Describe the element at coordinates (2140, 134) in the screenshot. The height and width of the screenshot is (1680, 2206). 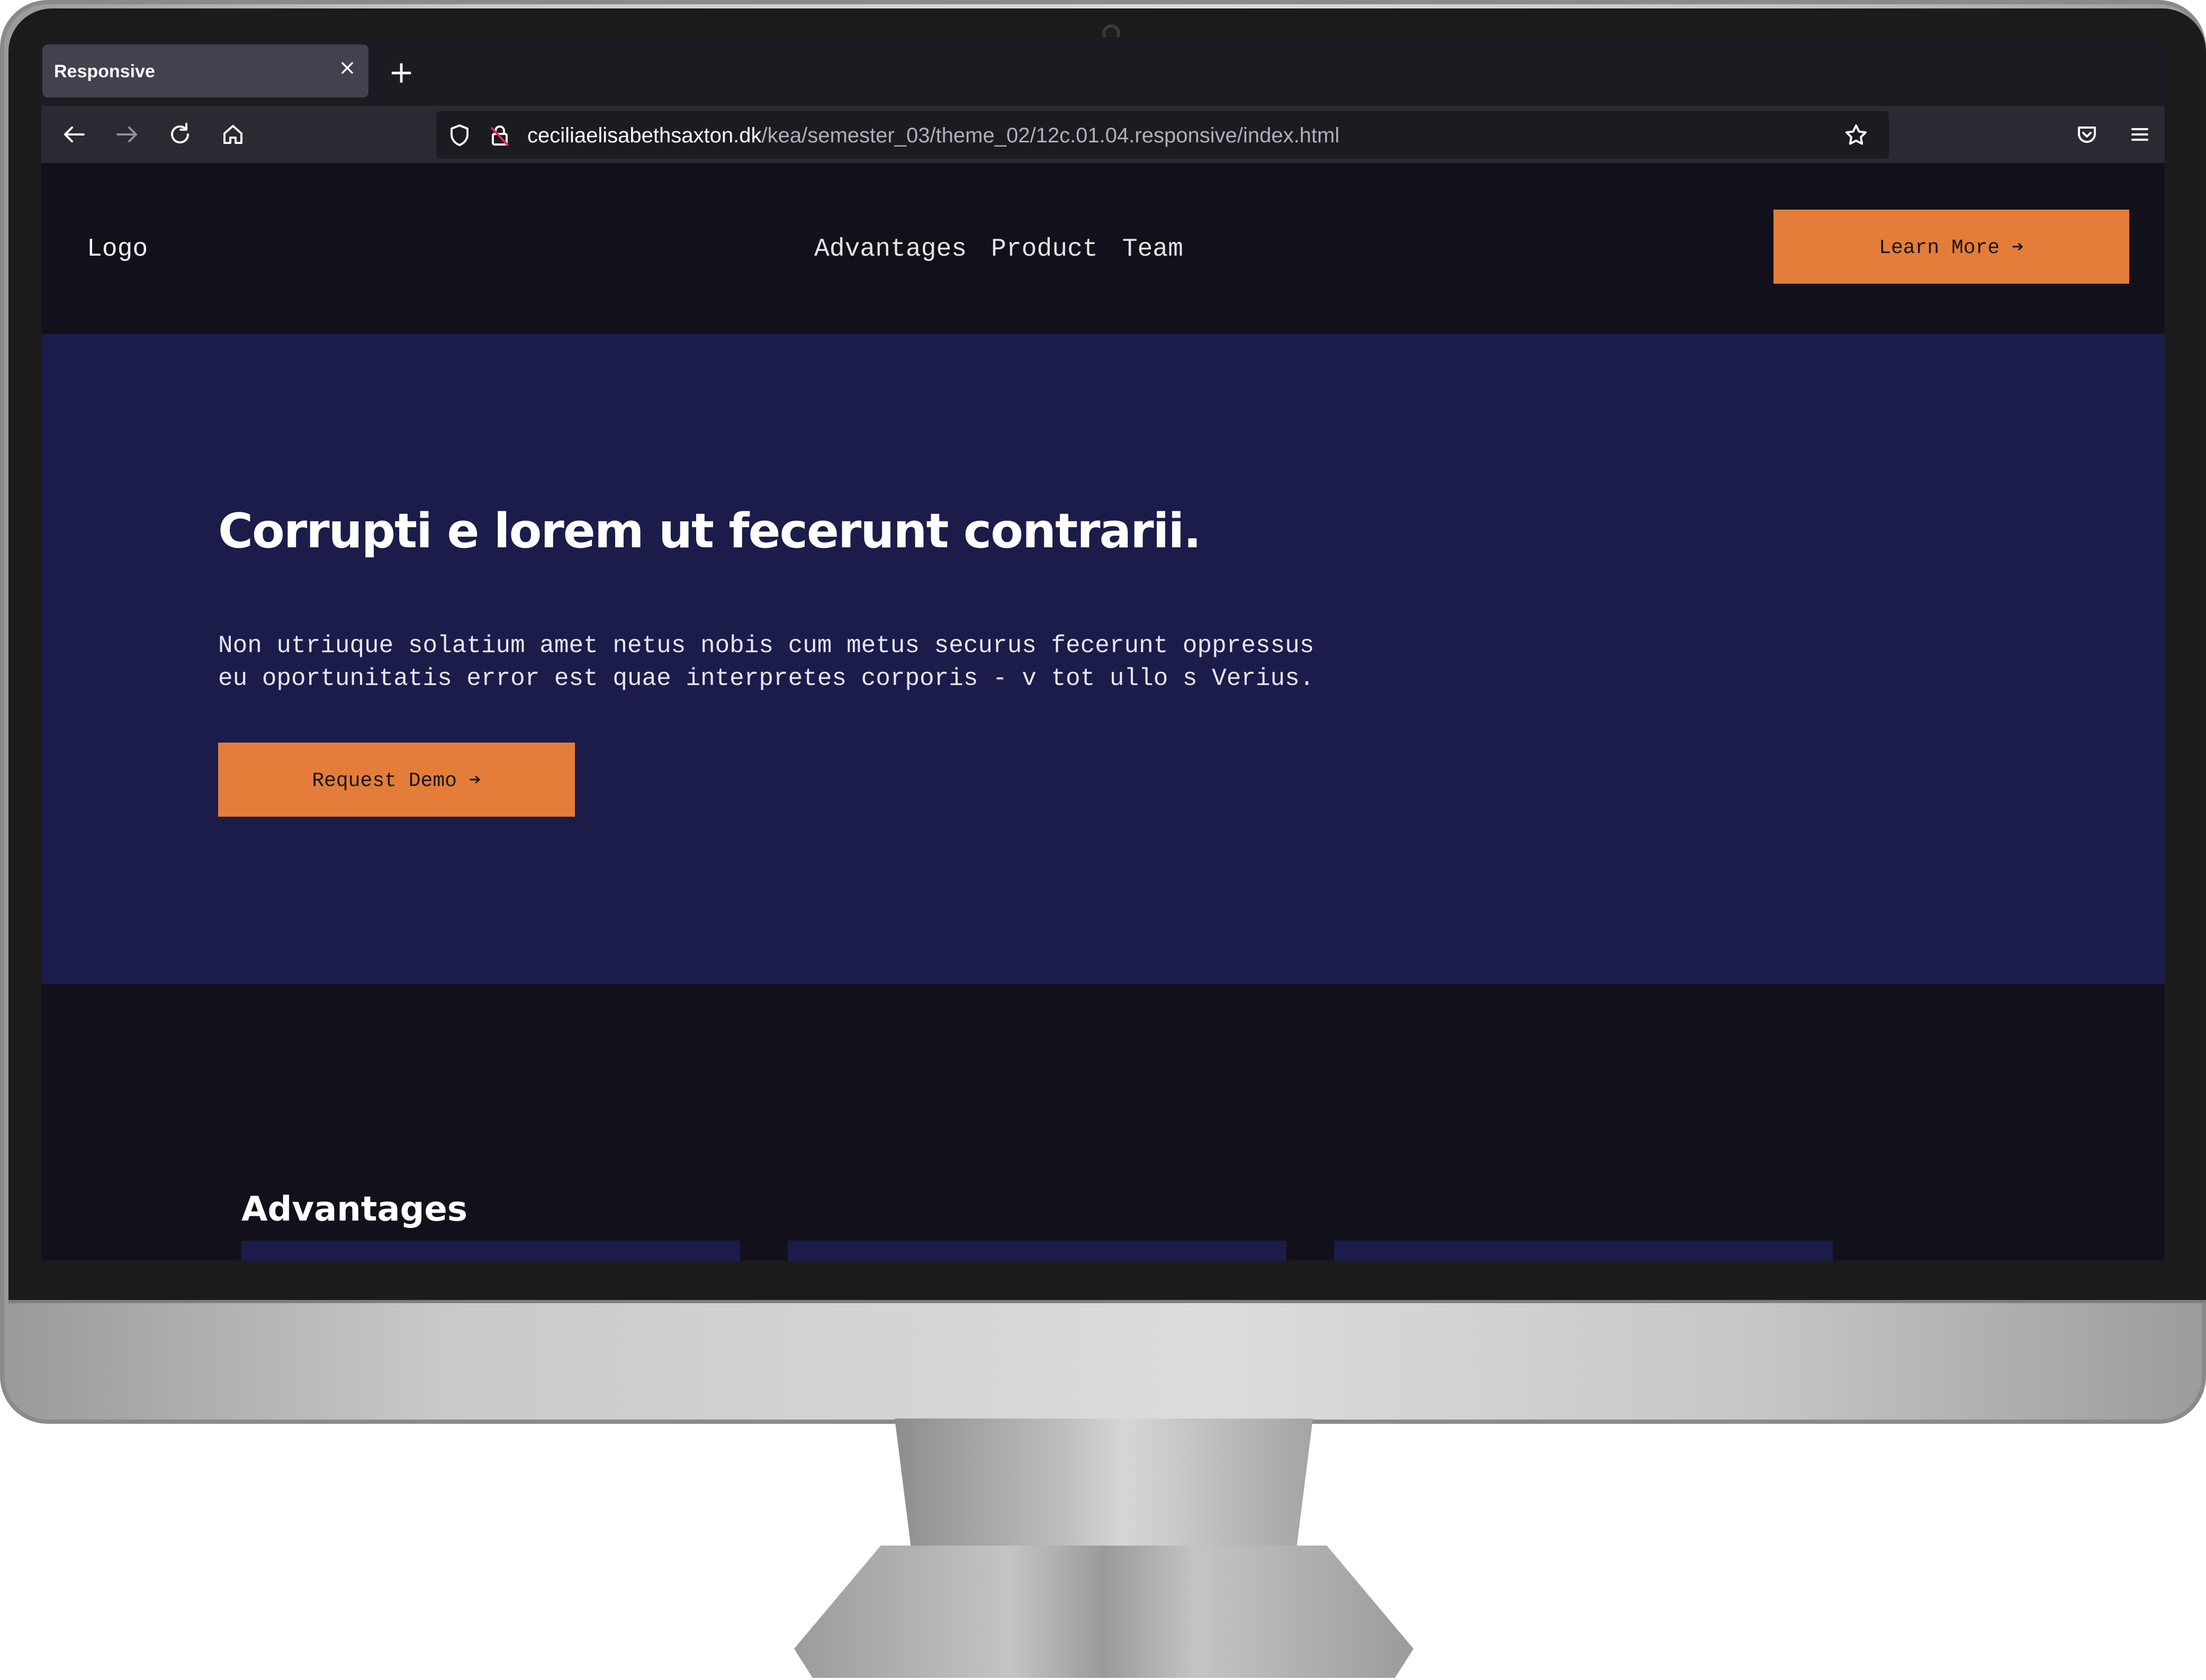
I see `menu-icon` at that location.